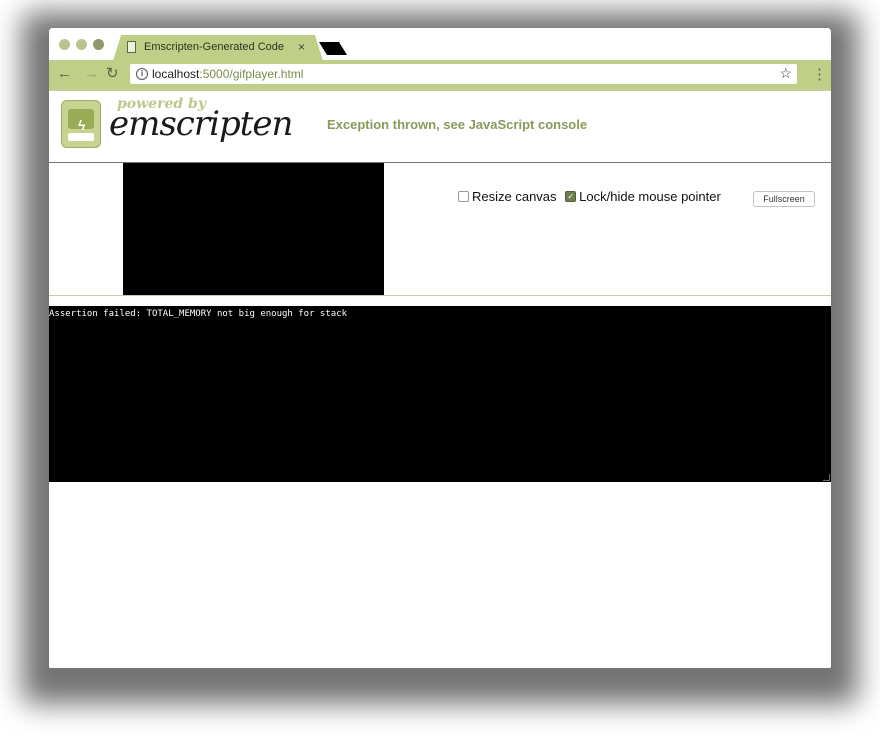  I want to click on reload-icon: ↻, so click(112, 74).